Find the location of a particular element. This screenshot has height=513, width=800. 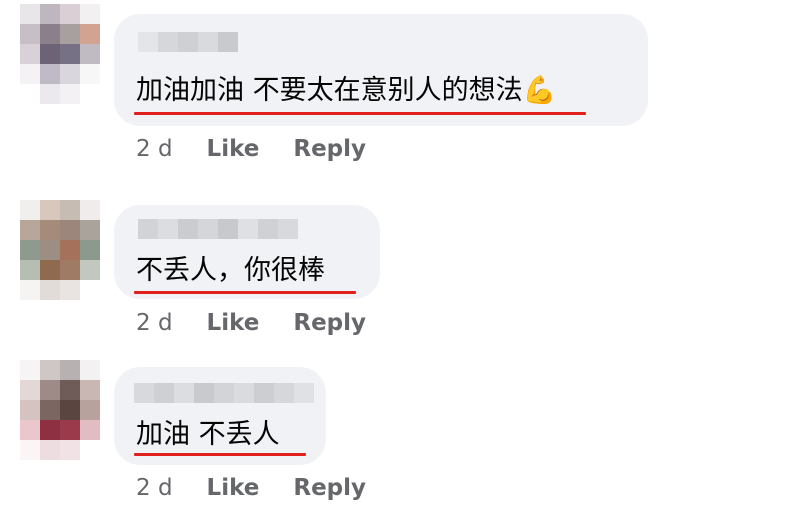

comment-text-content: 加油 不丢人 is located at coordinates (208, 434).